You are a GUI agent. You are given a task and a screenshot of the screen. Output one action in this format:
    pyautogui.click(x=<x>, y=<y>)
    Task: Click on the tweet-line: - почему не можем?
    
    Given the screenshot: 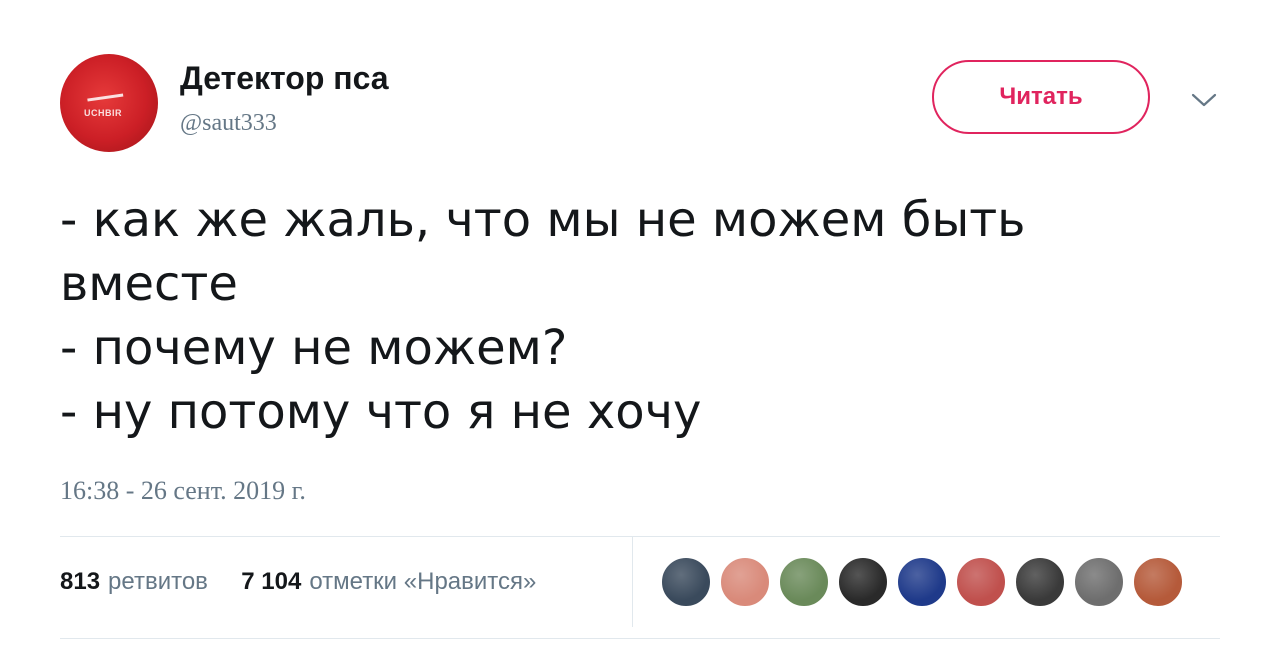 What is the action you would take?
    pyautogui.click(x=314, y=348)
    